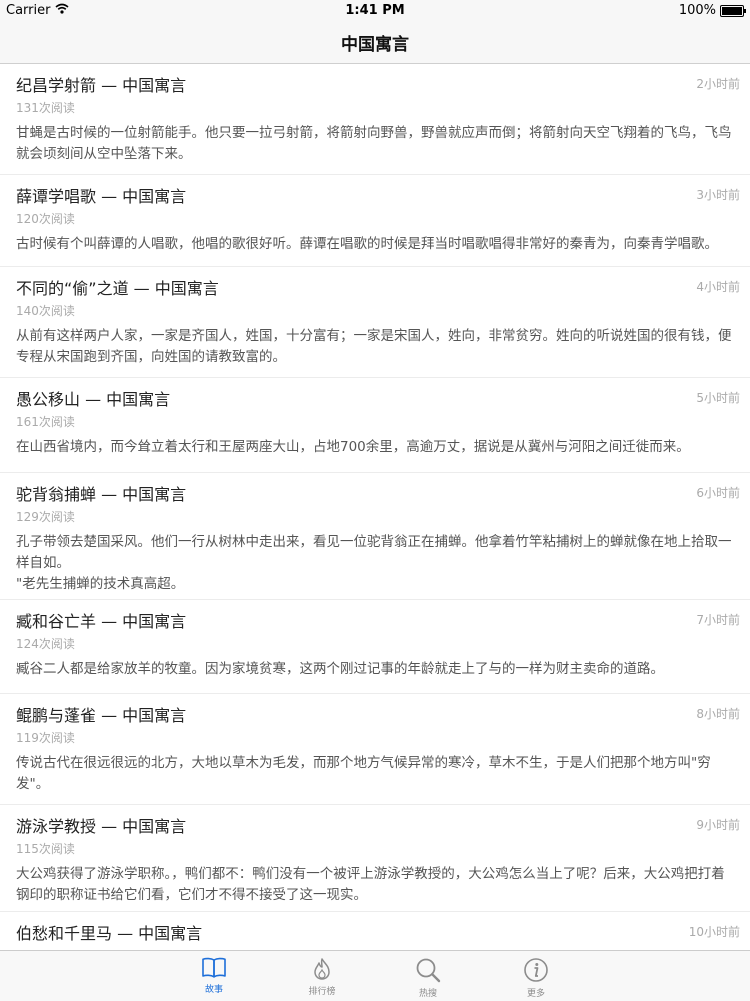 This screenshot has width=750, height=1001. I want to click on tab-label: 热搜, so click(427, 994).